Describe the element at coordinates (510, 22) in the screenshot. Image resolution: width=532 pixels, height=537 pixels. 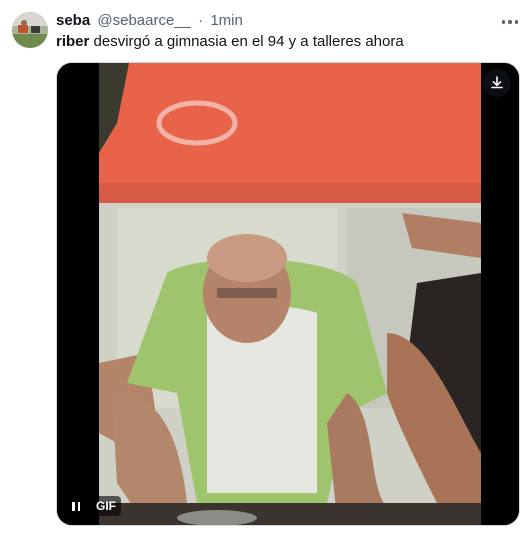
I see `more-options-icon` at that location.